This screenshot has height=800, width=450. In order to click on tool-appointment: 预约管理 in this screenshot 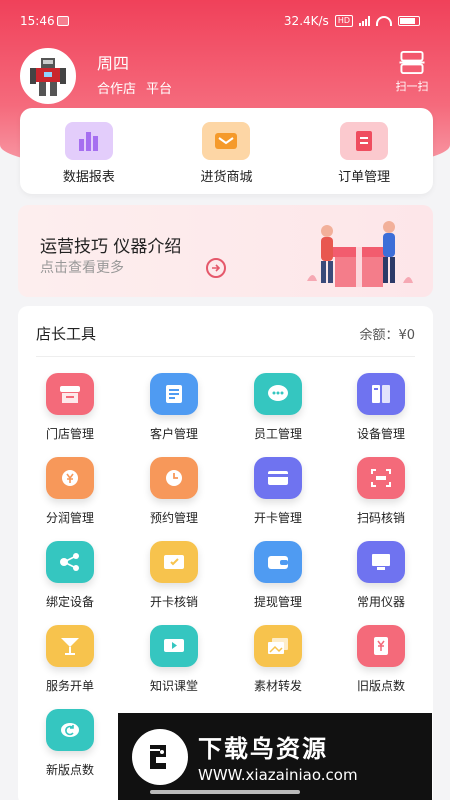, I will do `click(174, 497)`.